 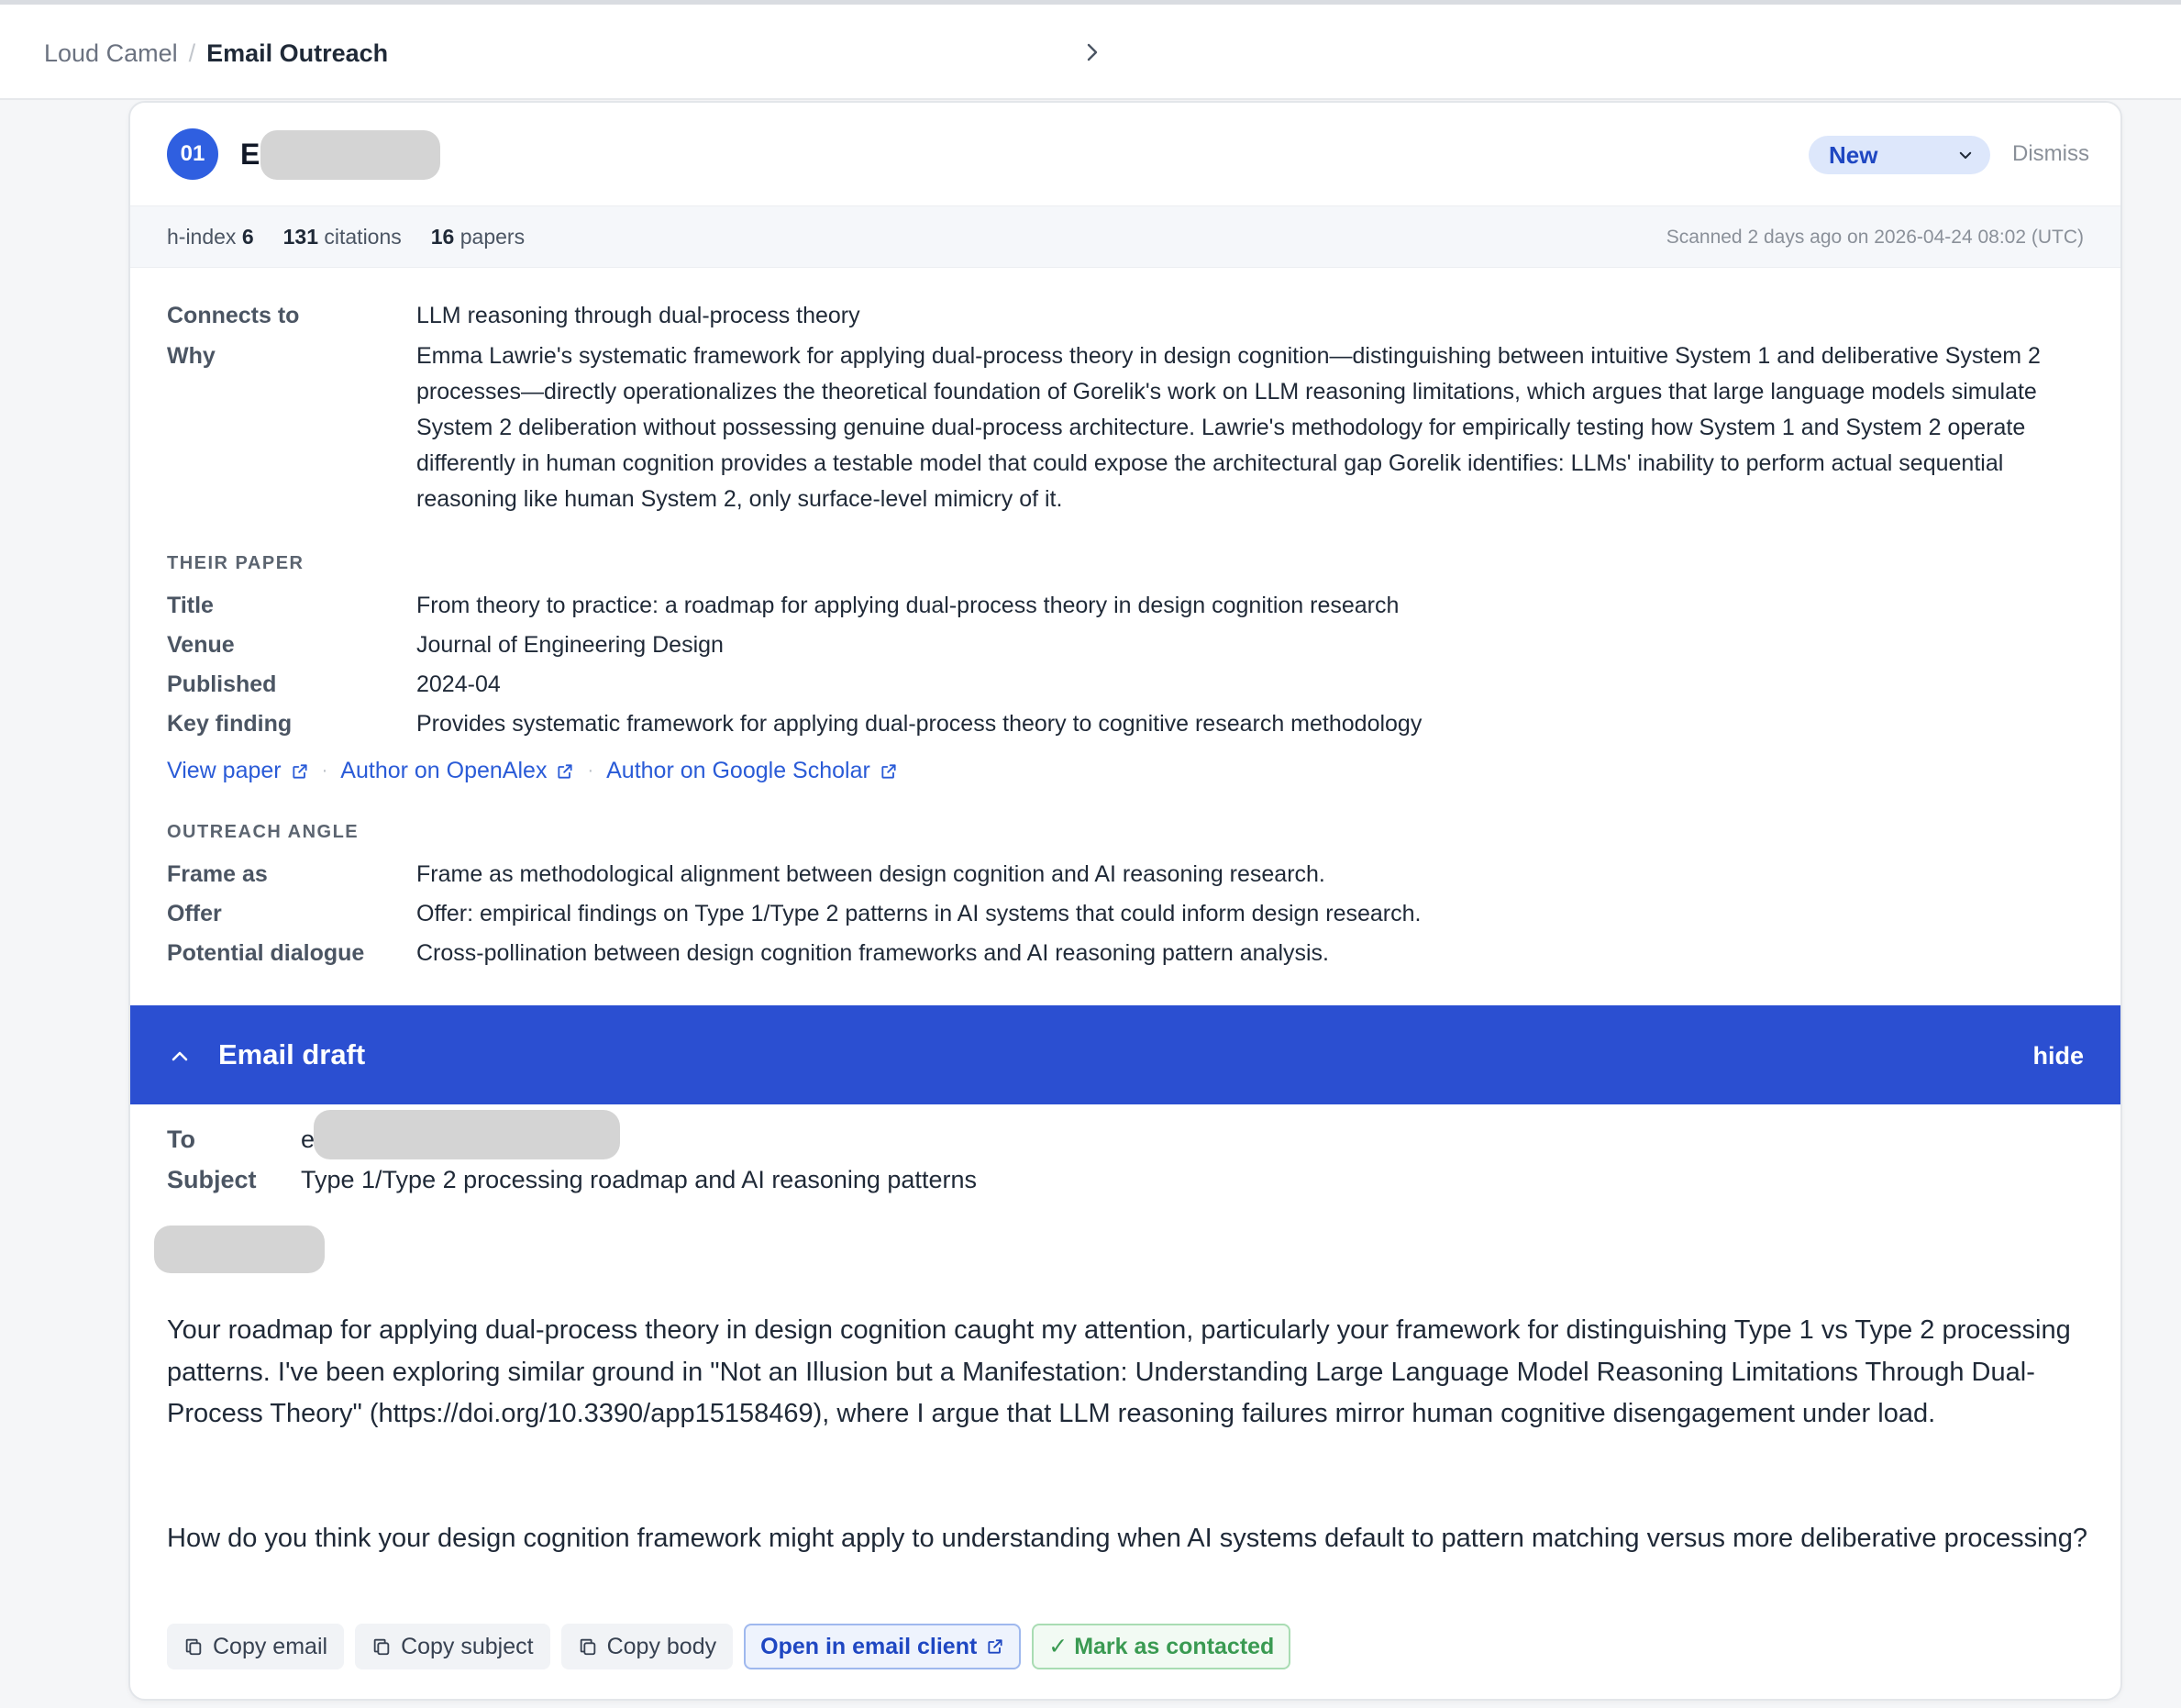 What do you see at coordinates (211, 237) in the screenshot?
I see `h-index-stat: h-index 6` at bounding box center [211, 237].